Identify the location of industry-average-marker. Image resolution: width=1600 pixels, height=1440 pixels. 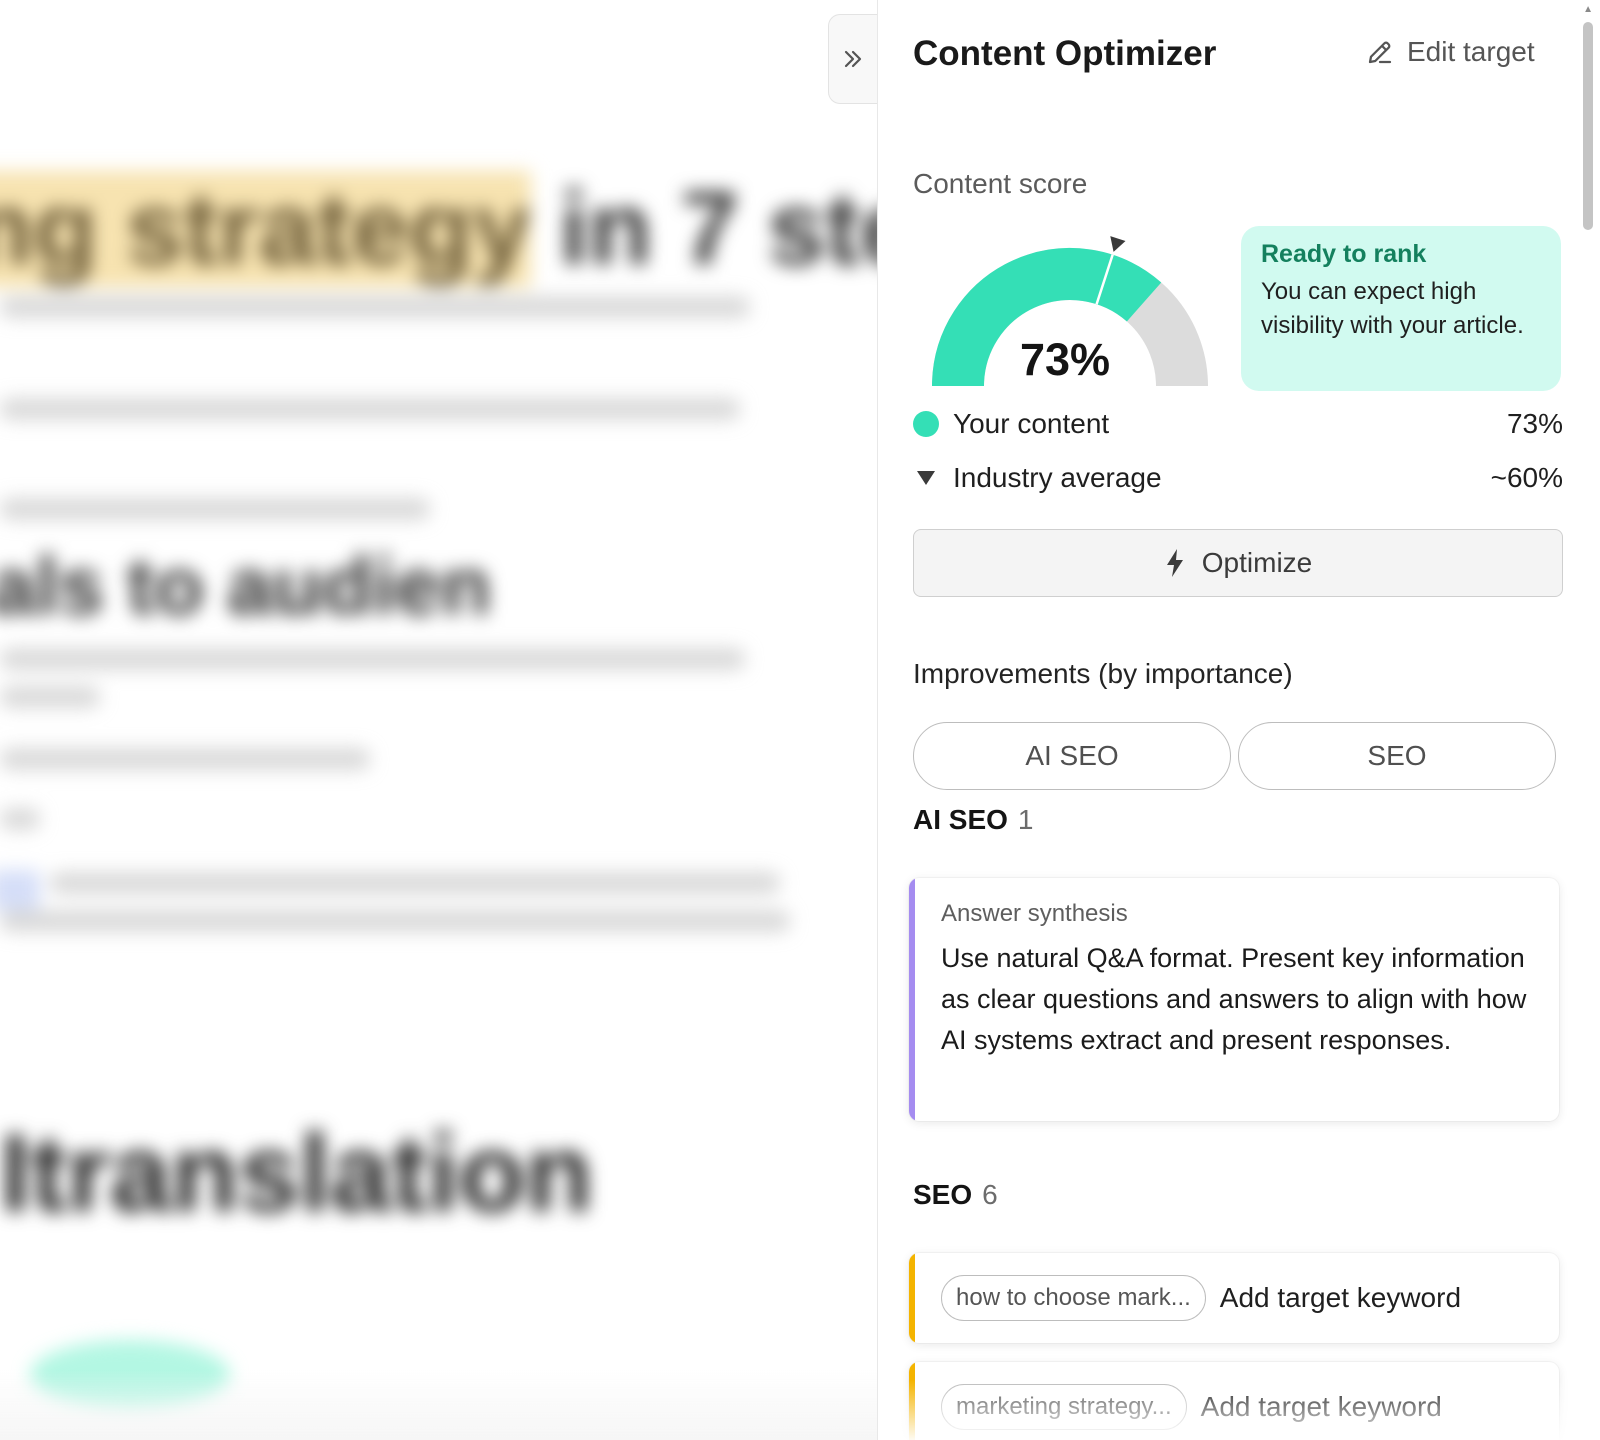
(1118, 244).